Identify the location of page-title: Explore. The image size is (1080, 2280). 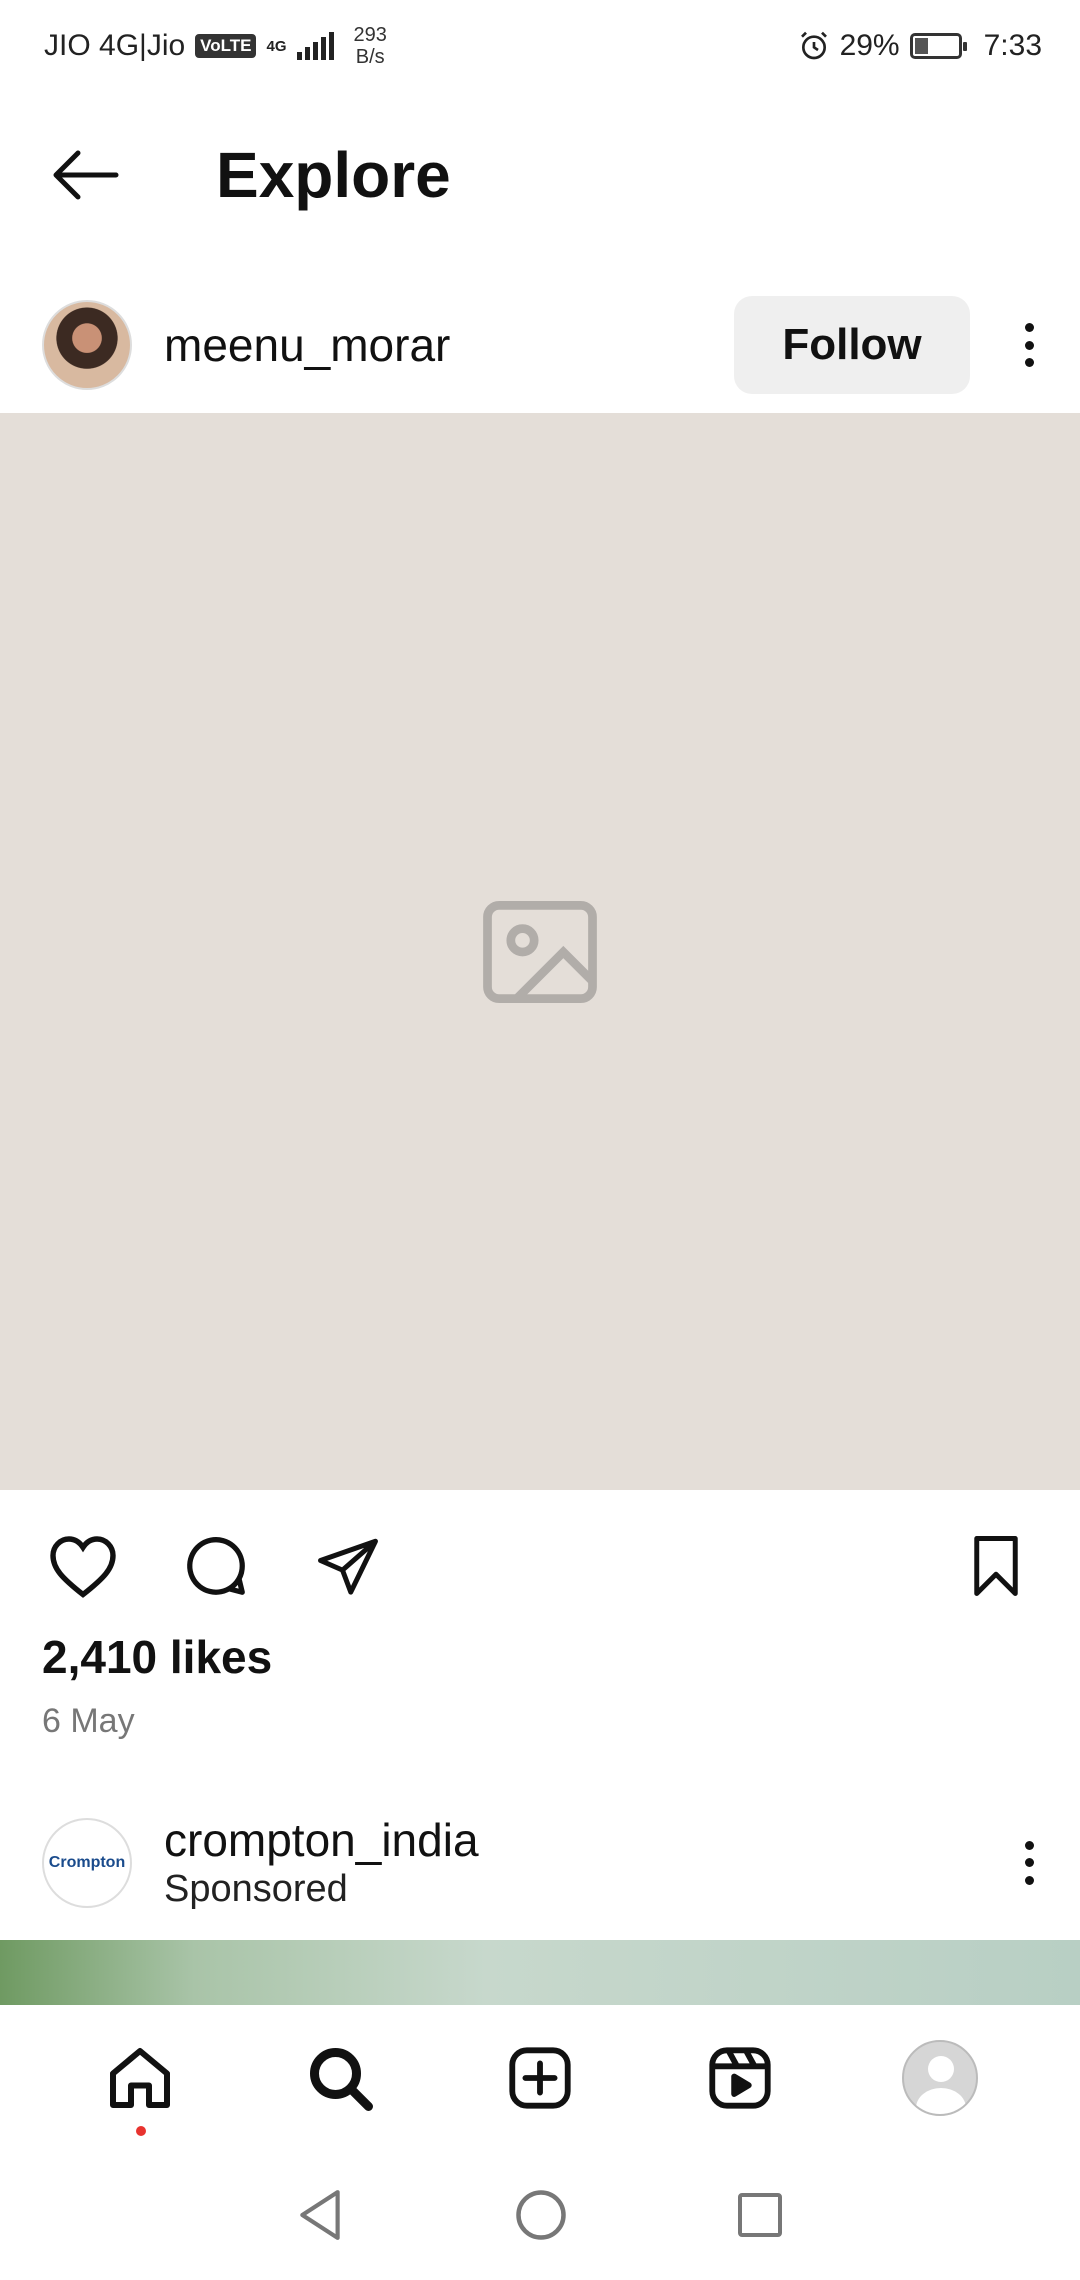
(333, 174).